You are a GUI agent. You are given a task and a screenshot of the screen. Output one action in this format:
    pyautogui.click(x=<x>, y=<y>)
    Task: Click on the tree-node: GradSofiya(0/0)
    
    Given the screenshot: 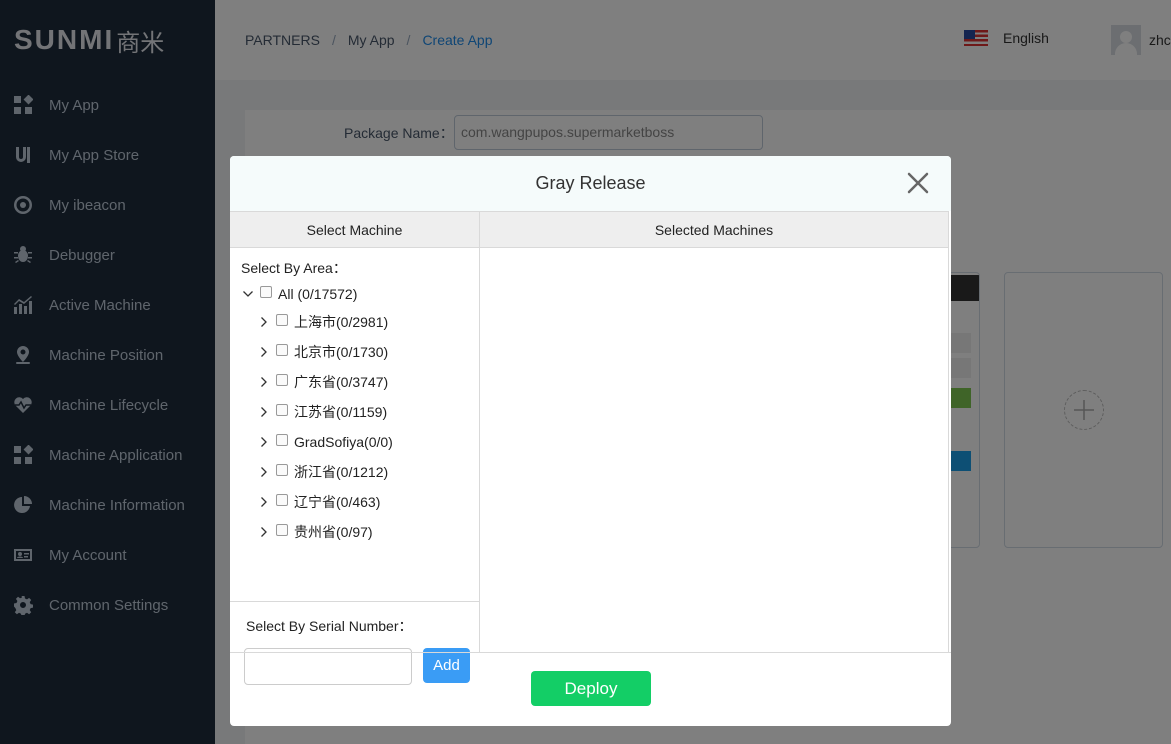 What is the action you would take?
    pyautogui.click(x=354, y=442)
    